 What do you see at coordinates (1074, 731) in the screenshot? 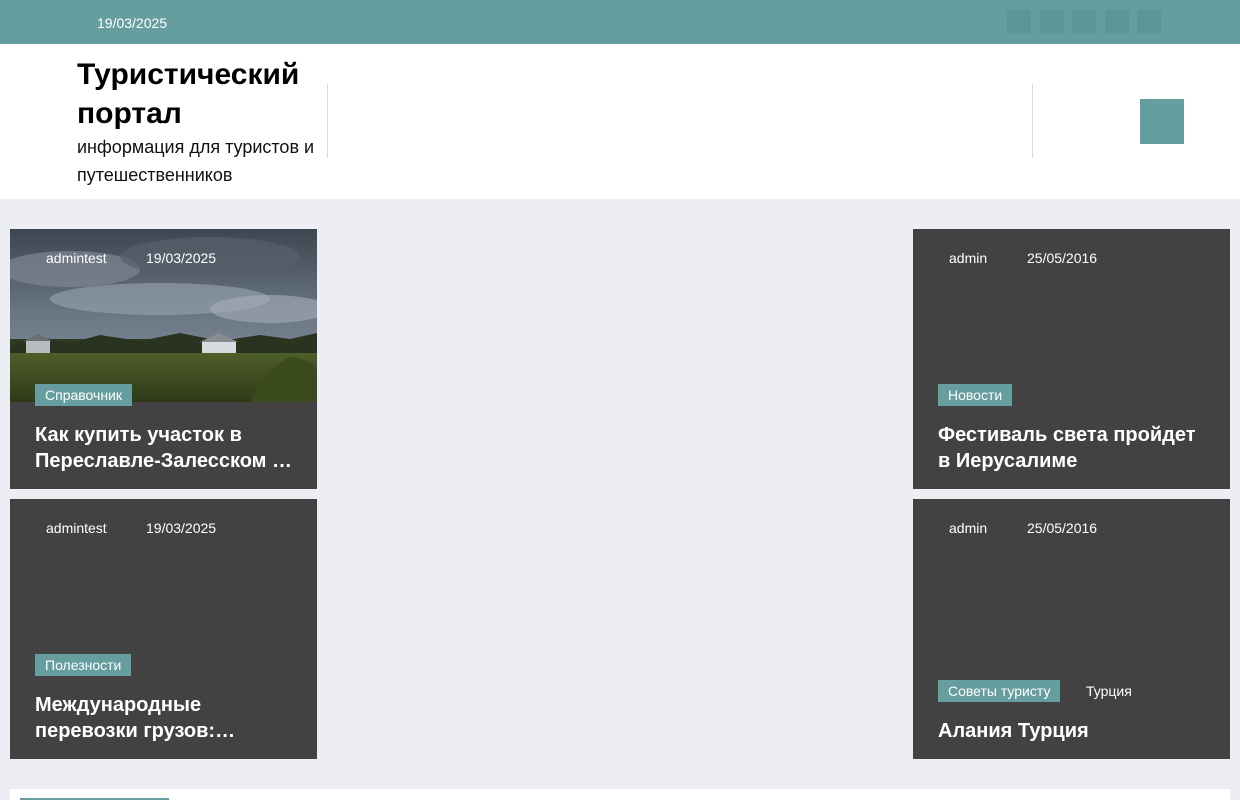
I see `post-title: Алания Турция` at bounding box center [1074, 731].